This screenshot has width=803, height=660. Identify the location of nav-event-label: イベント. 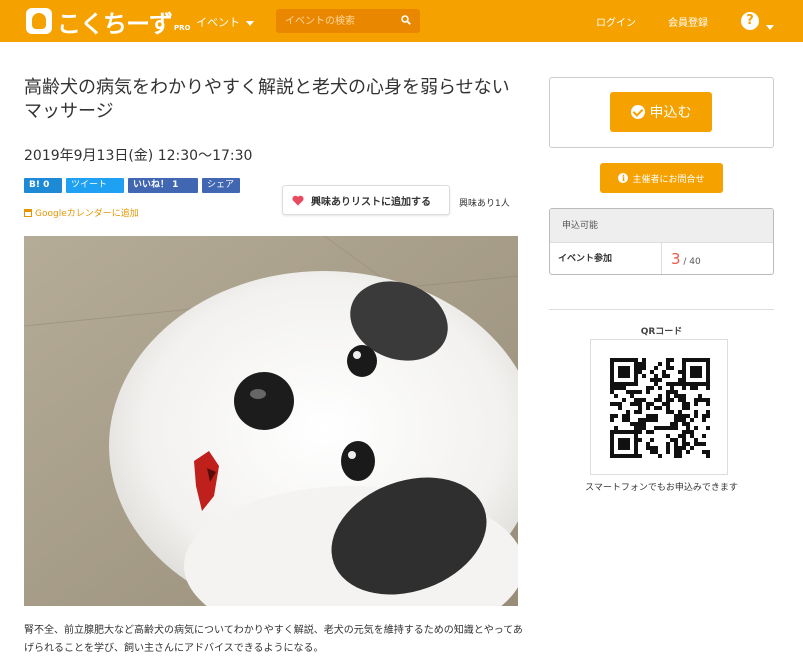
(218, 22).